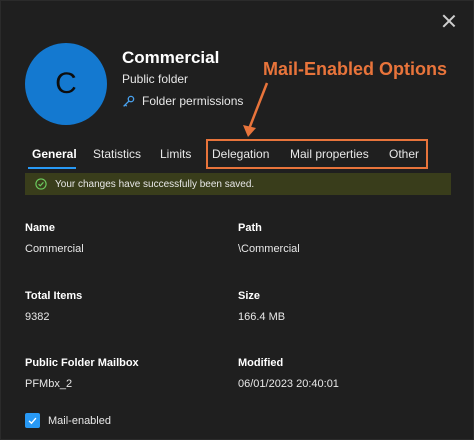 The height and width of the screenshot is (440, 474). What do you see at coordinates (37, 317) in the screenshot?
I see `total-items-value: 9382` at bounding box center [37, 317].